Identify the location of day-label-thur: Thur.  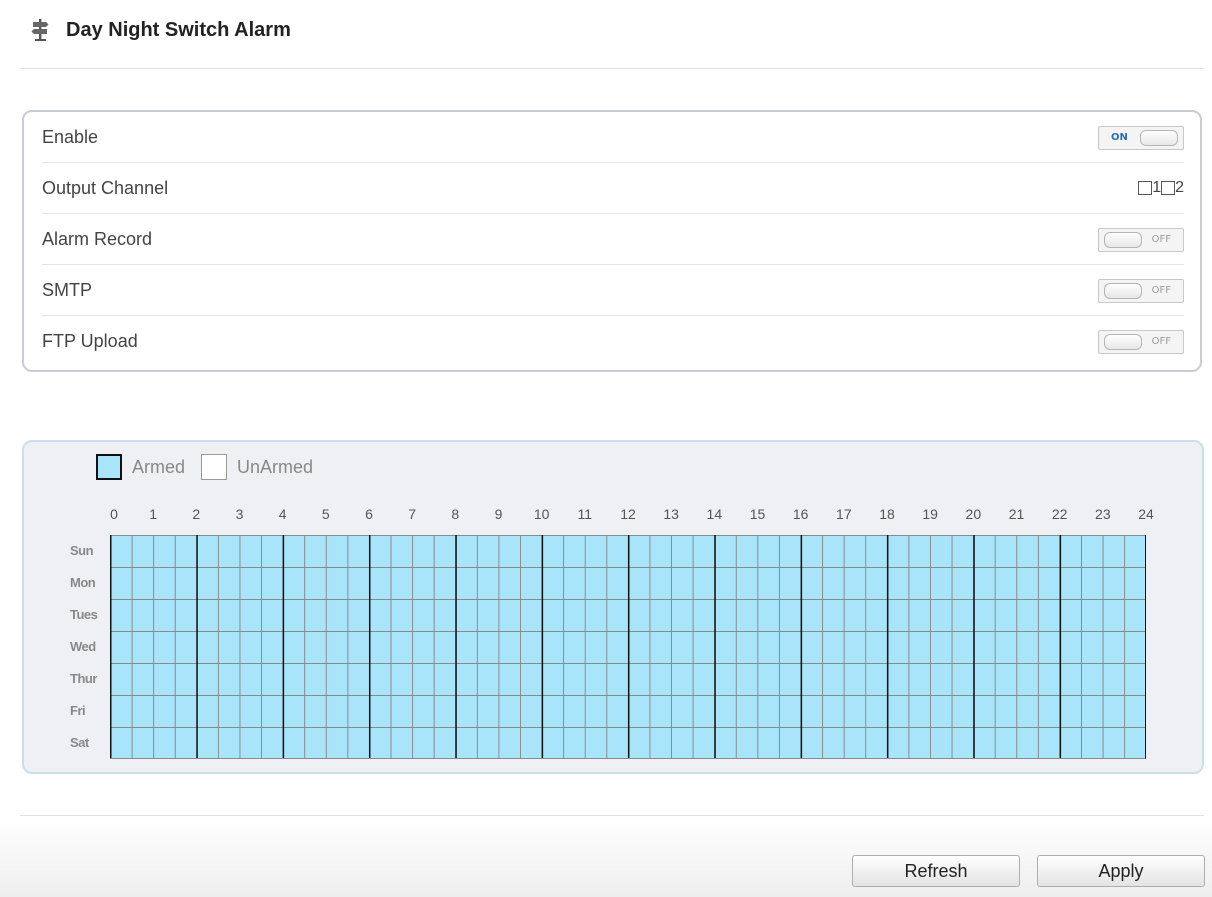
(83, 678).